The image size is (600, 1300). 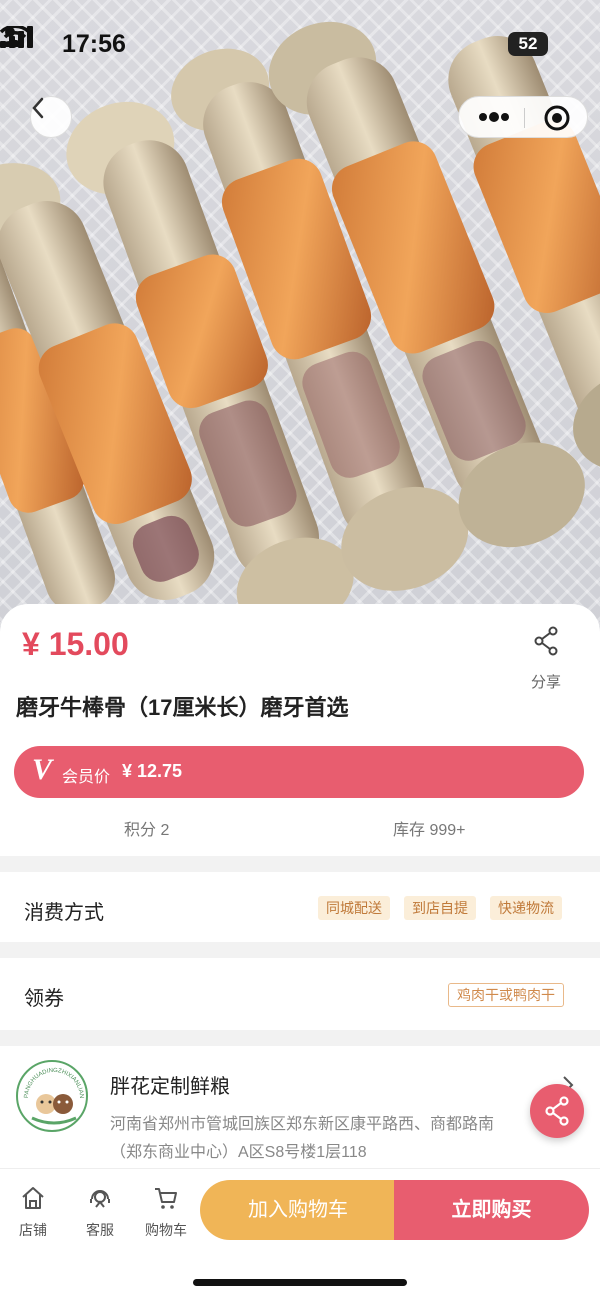 What do you see at coordinates (429, 830) in the screenshot?
I see `stock-info: 库存 999+` at bounding box center [429, 830].